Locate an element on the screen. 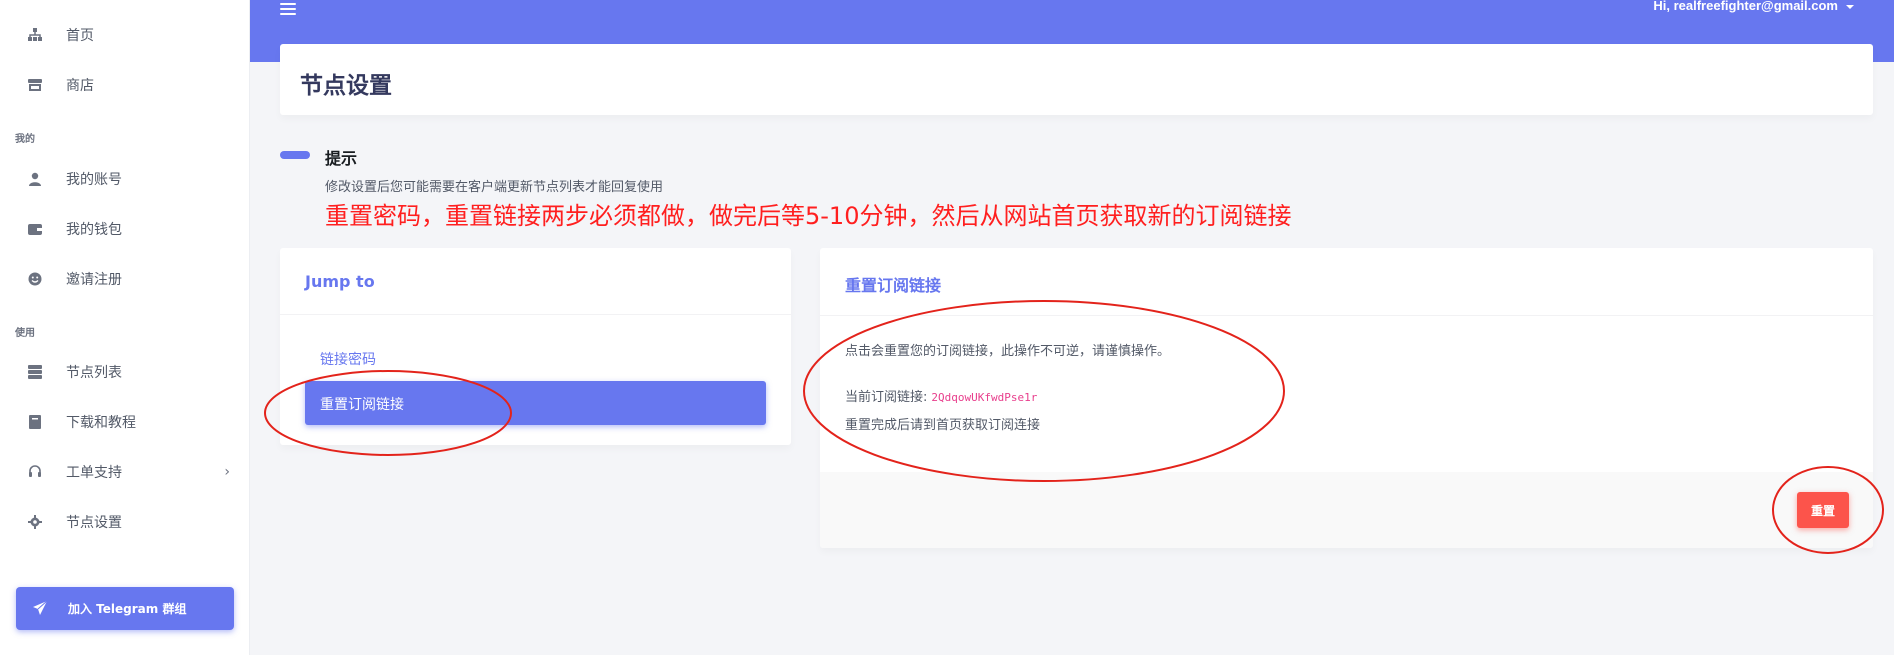 Image resolution: width=1894 pixels, height=655 pixels. page-header: 节点设置 is located at coordinates (1076, 79).